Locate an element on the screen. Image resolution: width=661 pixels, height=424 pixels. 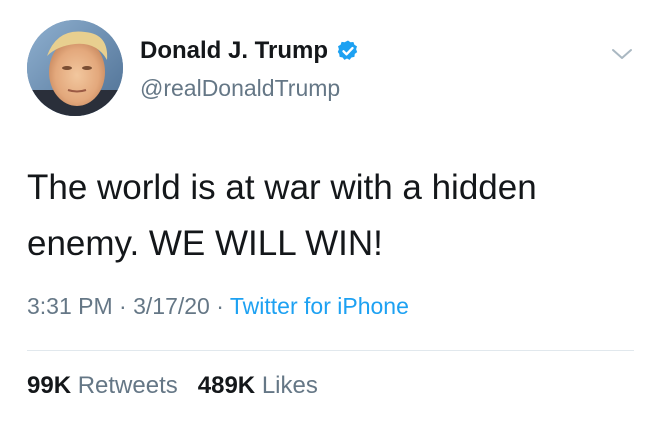
display-name: Donald J. Trump is located at coordinates (234, 51).